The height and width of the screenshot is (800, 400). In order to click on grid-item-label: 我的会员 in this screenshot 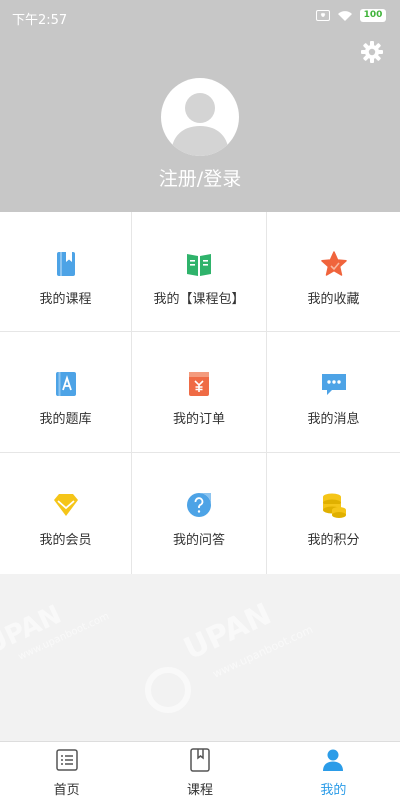, I will do `click(65, 540)`.